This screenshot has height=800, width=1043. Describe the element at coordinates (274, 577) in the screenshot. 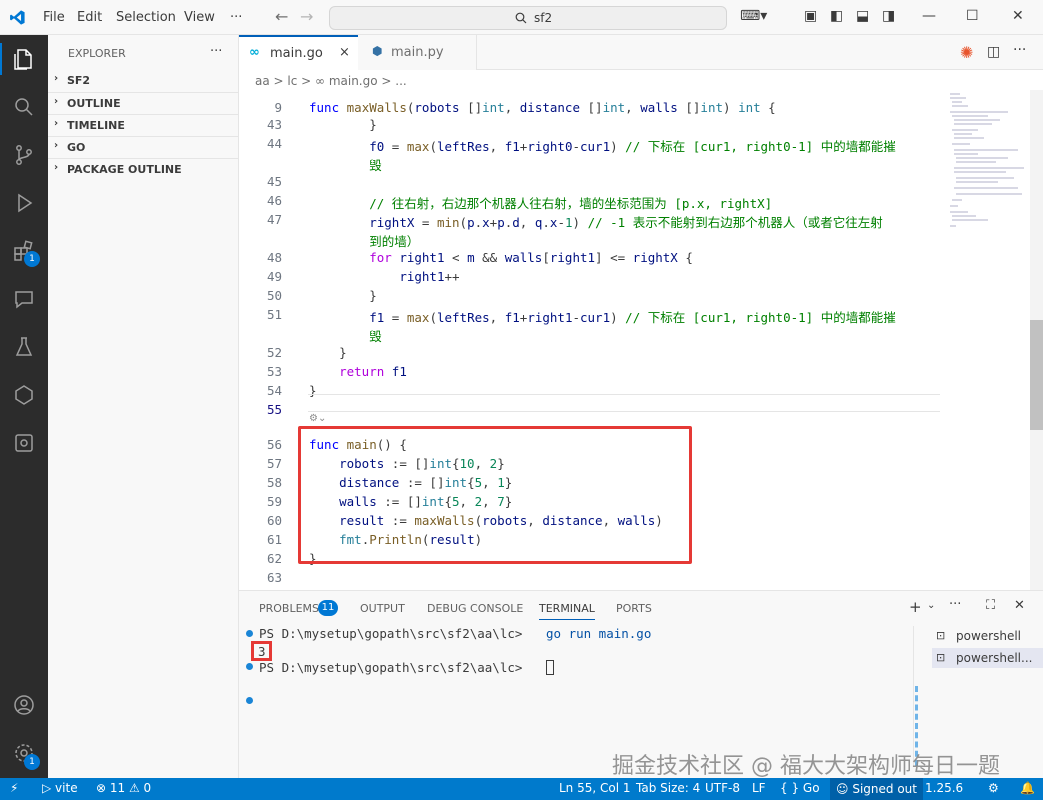

I see `line-number: 63` at that location.